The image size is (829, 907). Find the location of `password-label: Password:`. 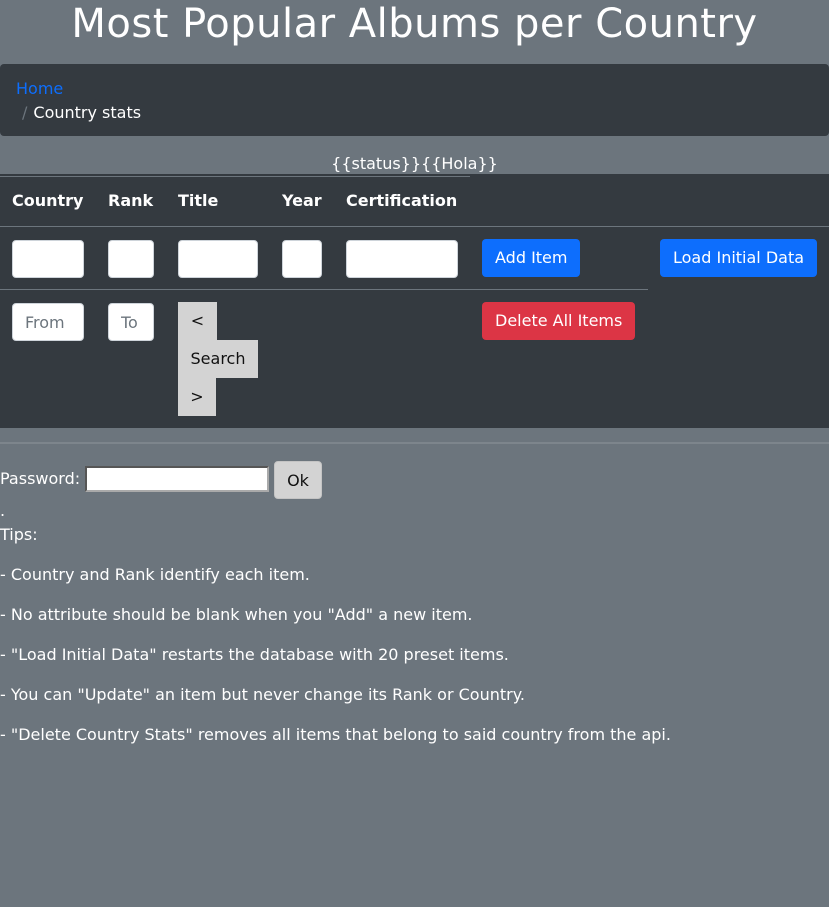

password-label: Password: is located at coordinates (40, 478).